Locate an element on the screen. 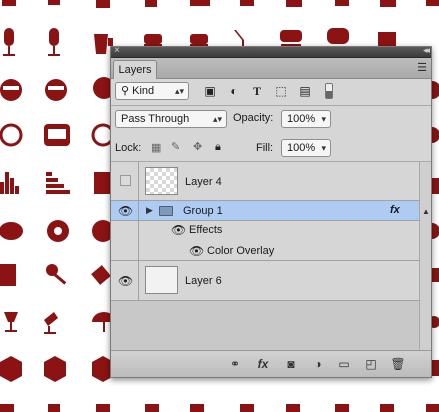  lock-label: Lock: is located at coordinates (128, 148).